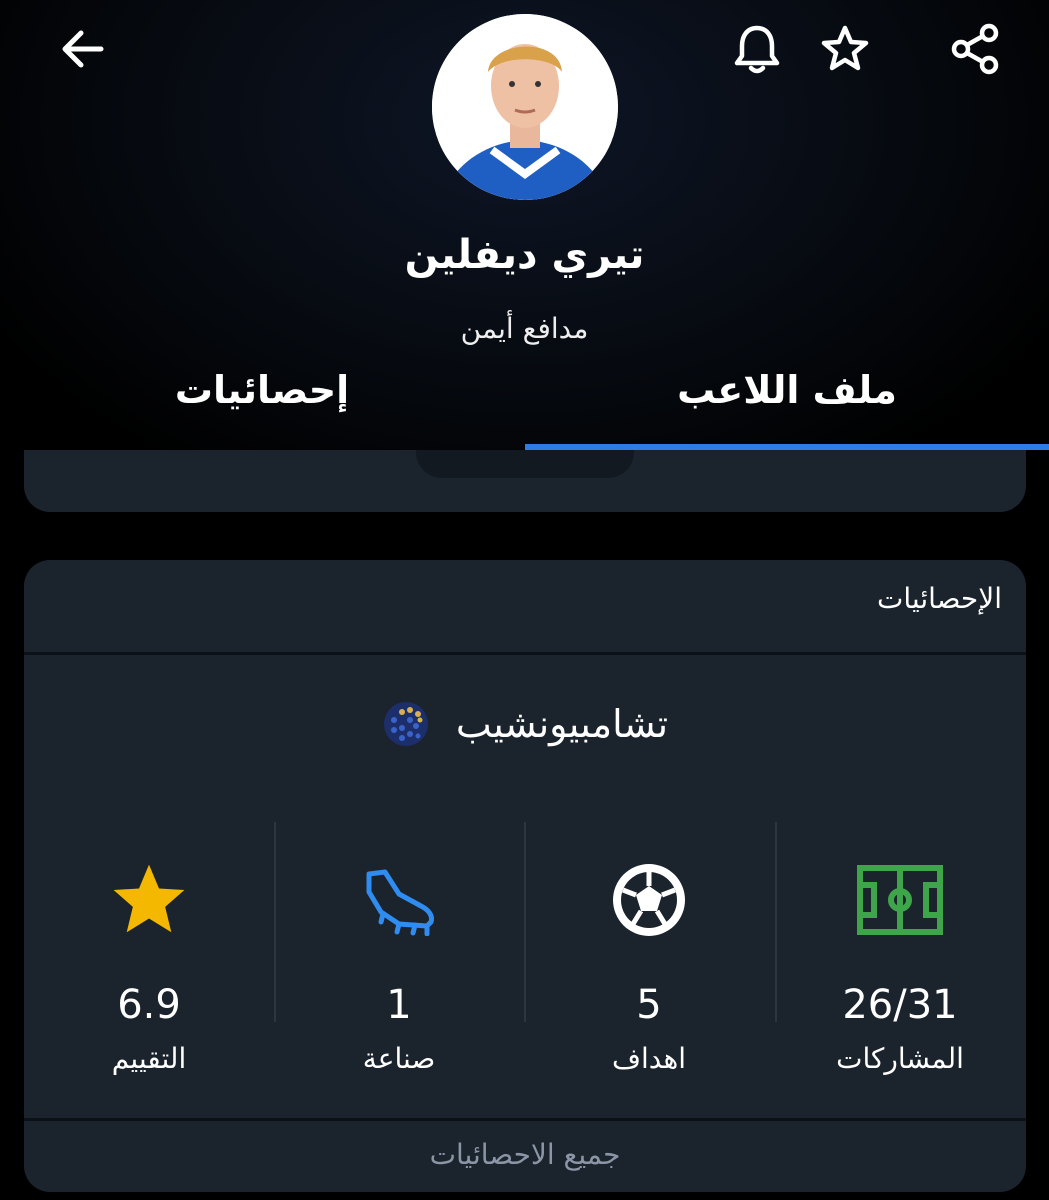  I want to click on back-button, so click(83, 49).